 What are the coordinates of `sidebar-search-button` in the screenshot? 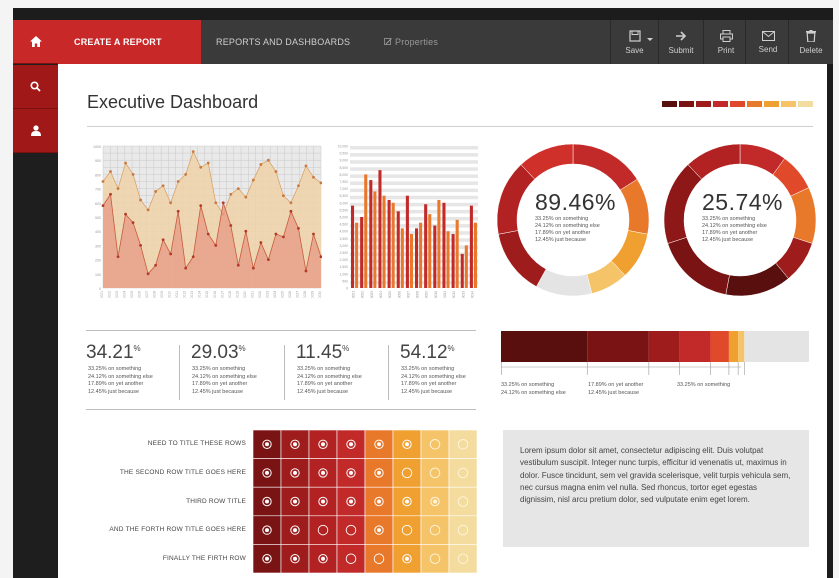 It's located at (35, 87).